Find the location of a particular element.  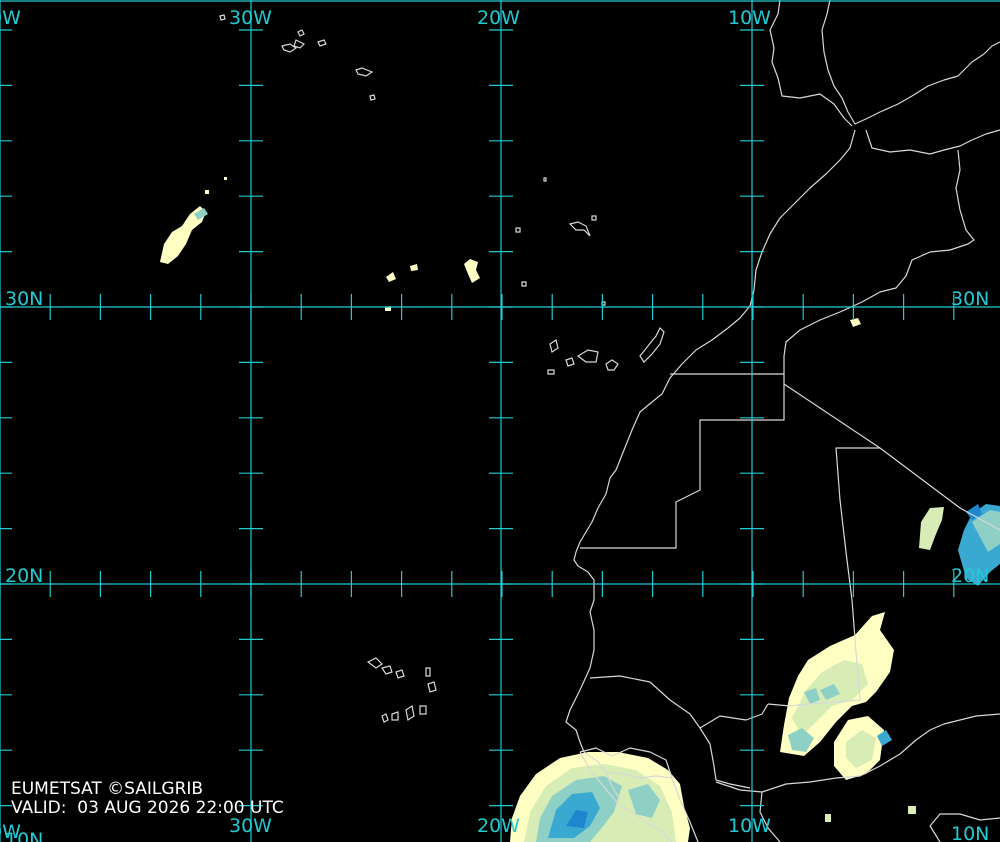

lat-label-left-10n: 10N is located at coordinates (24, 835).